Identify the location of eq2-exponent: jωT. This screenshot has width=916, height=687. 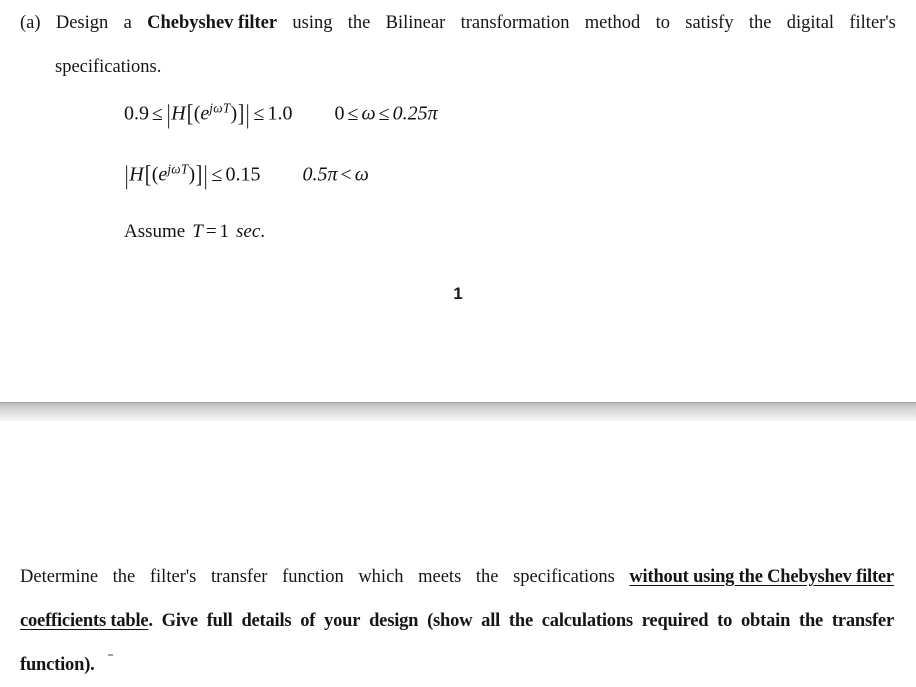
(178, 169).